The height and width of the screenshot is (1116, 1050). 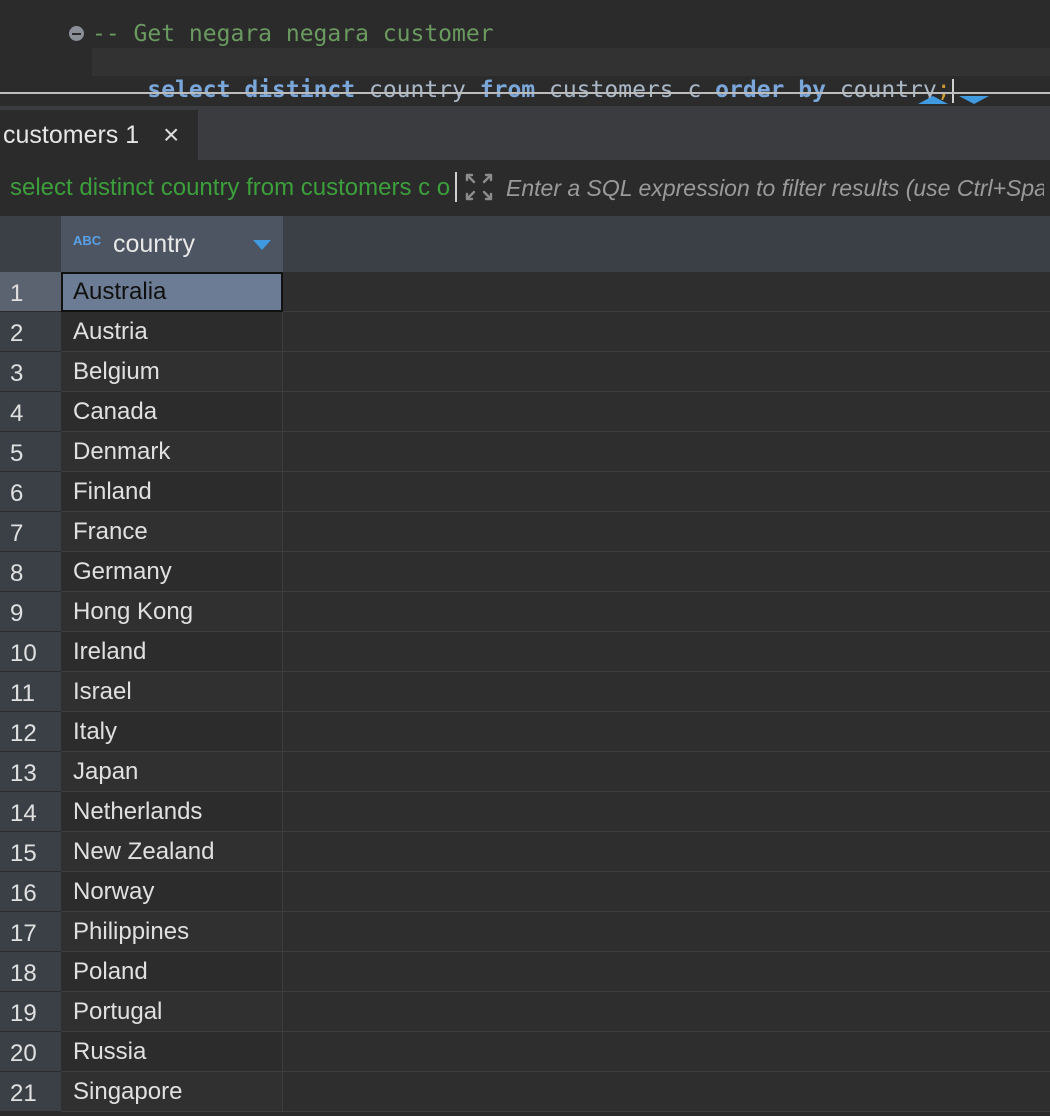 What do you see at coordinates (172, 292) in the screenshot?
I see `country-cell: Australia` at bounding box center [172, 292].